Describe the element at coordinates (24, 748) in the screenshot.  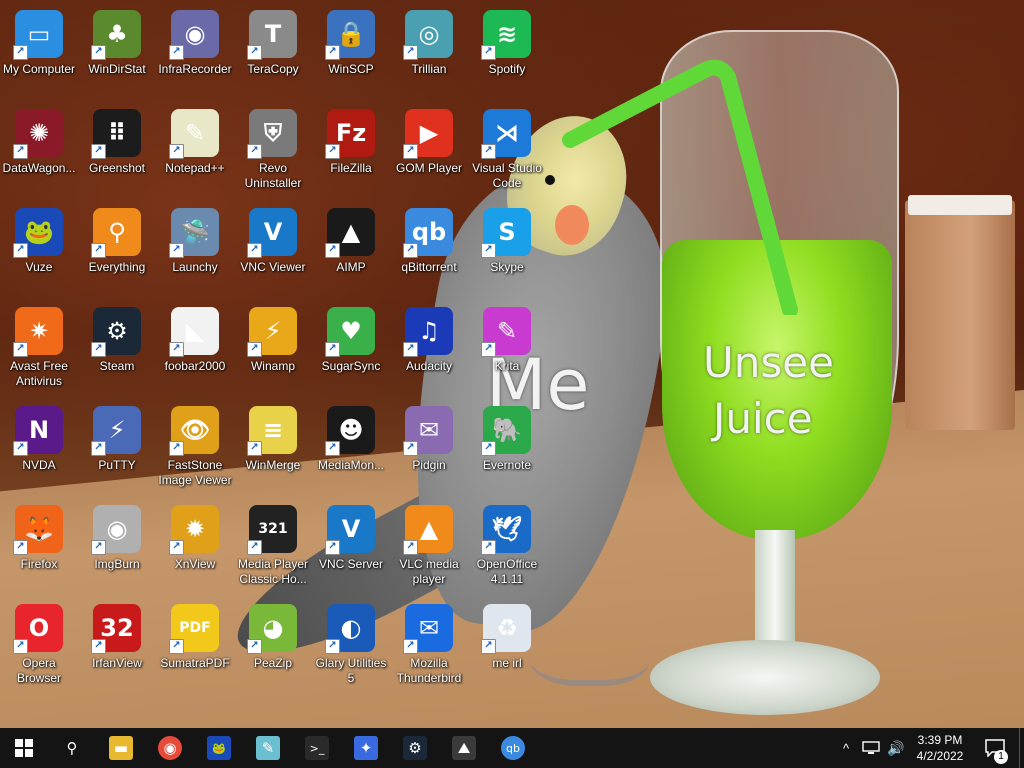
I see `start-button` at that location.